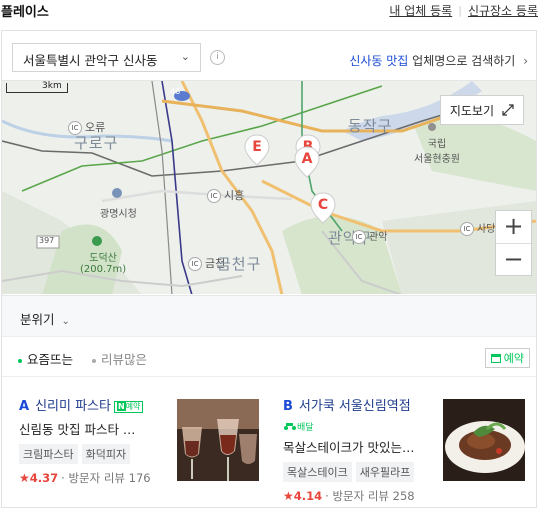 Image resolution: width=540 pixels, height=513 pixels. Describe the element at coordinates (437, 152) in the screenshot. I see `map-label-cemetery: 국립 서울현충원` at that location.